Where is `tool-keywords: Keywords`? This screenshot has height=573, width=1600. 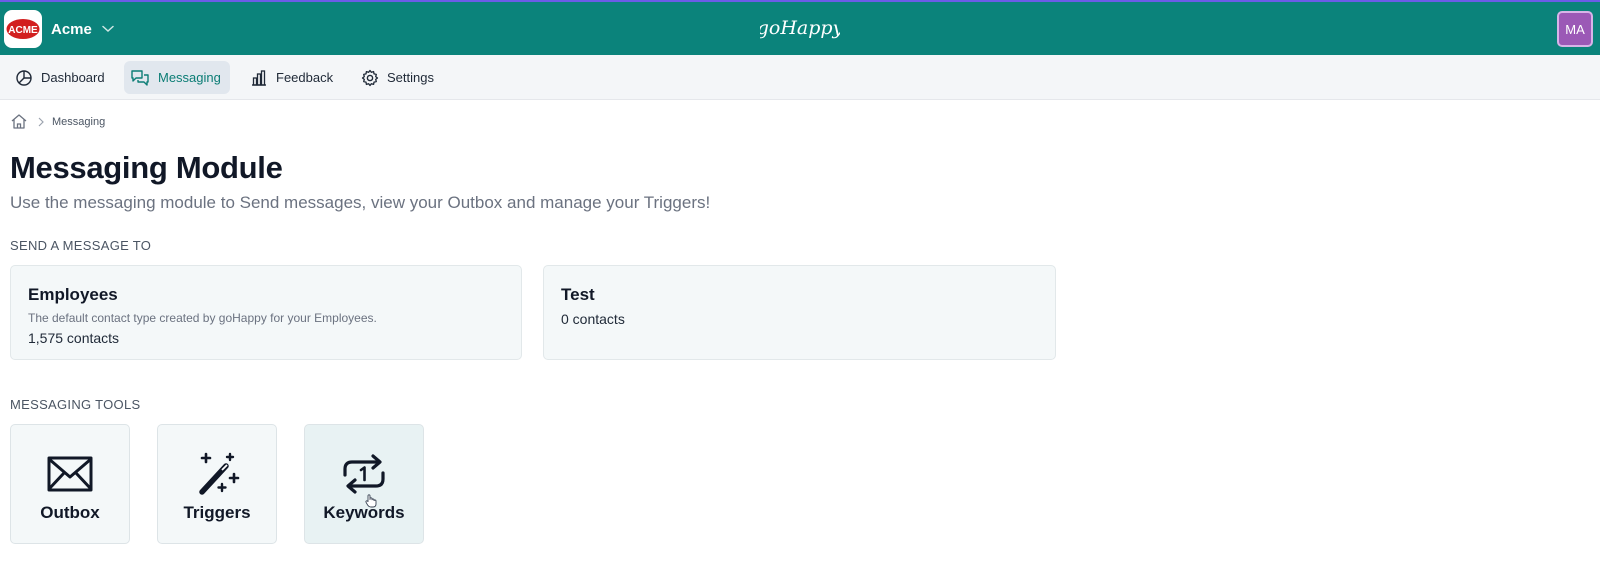 tool-keywords: Keywords is located at coordinates (364, 484).